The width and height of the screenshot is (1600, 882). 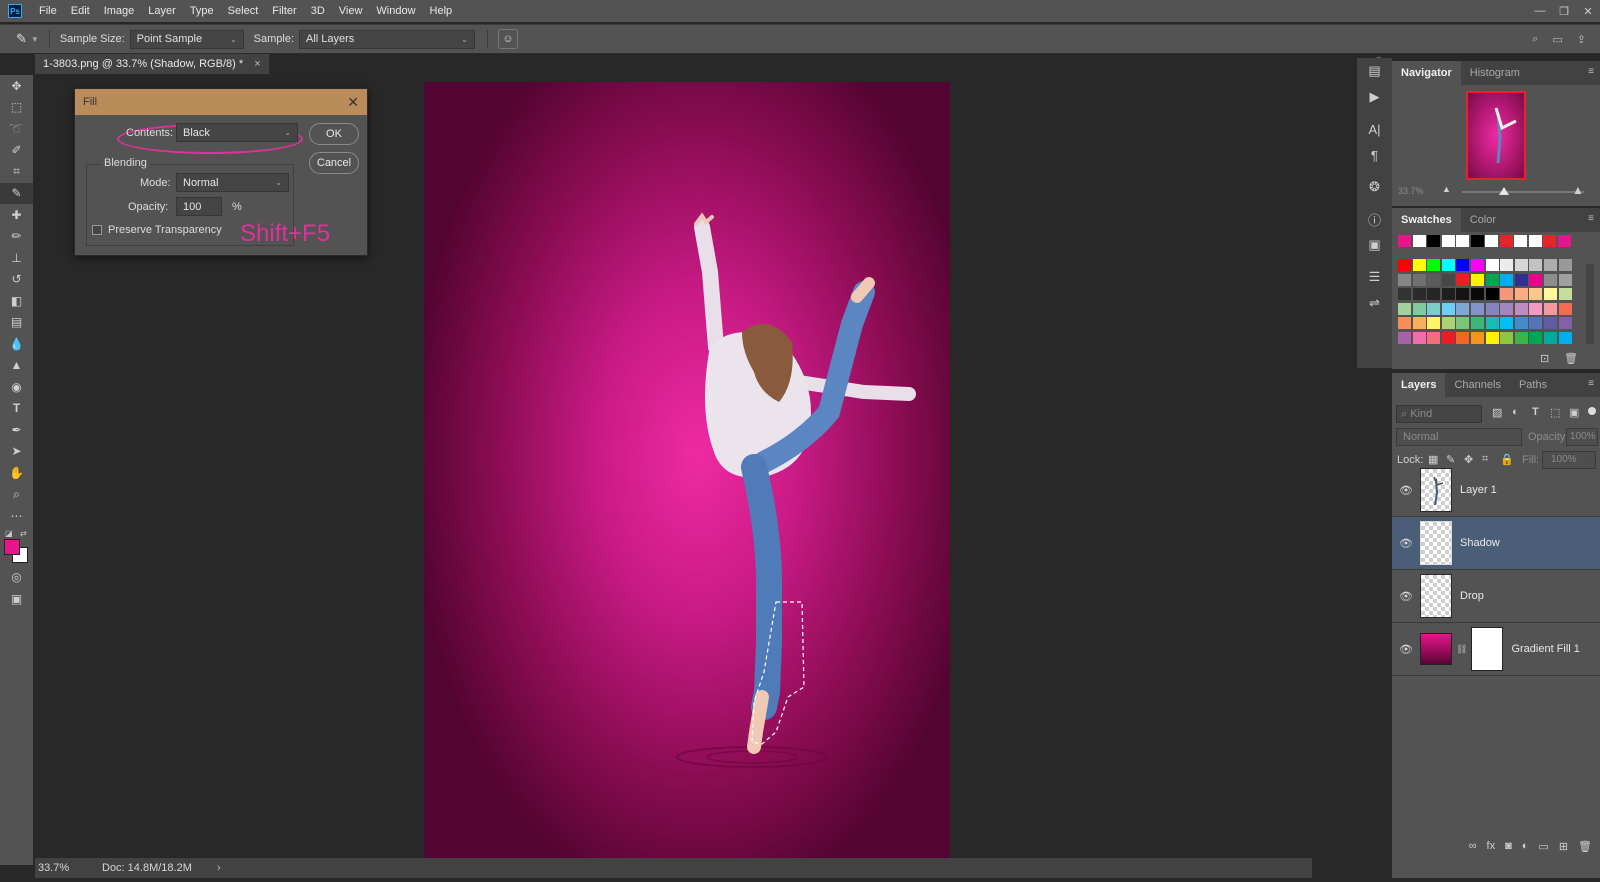 What do you see at coordinates (1578, 190) in the screenshot?
I see `zoom-in-icon: ▲` at bounding box center [1578, 190].